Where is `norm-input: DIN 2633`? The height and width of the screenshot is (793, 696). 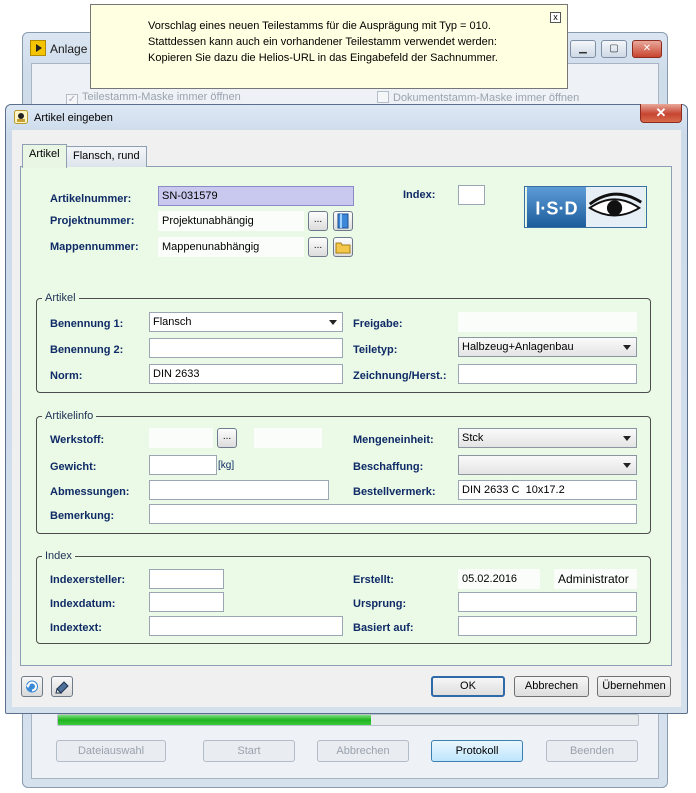 norm-input: DIN 2633 is located at coordinates (246, 374).